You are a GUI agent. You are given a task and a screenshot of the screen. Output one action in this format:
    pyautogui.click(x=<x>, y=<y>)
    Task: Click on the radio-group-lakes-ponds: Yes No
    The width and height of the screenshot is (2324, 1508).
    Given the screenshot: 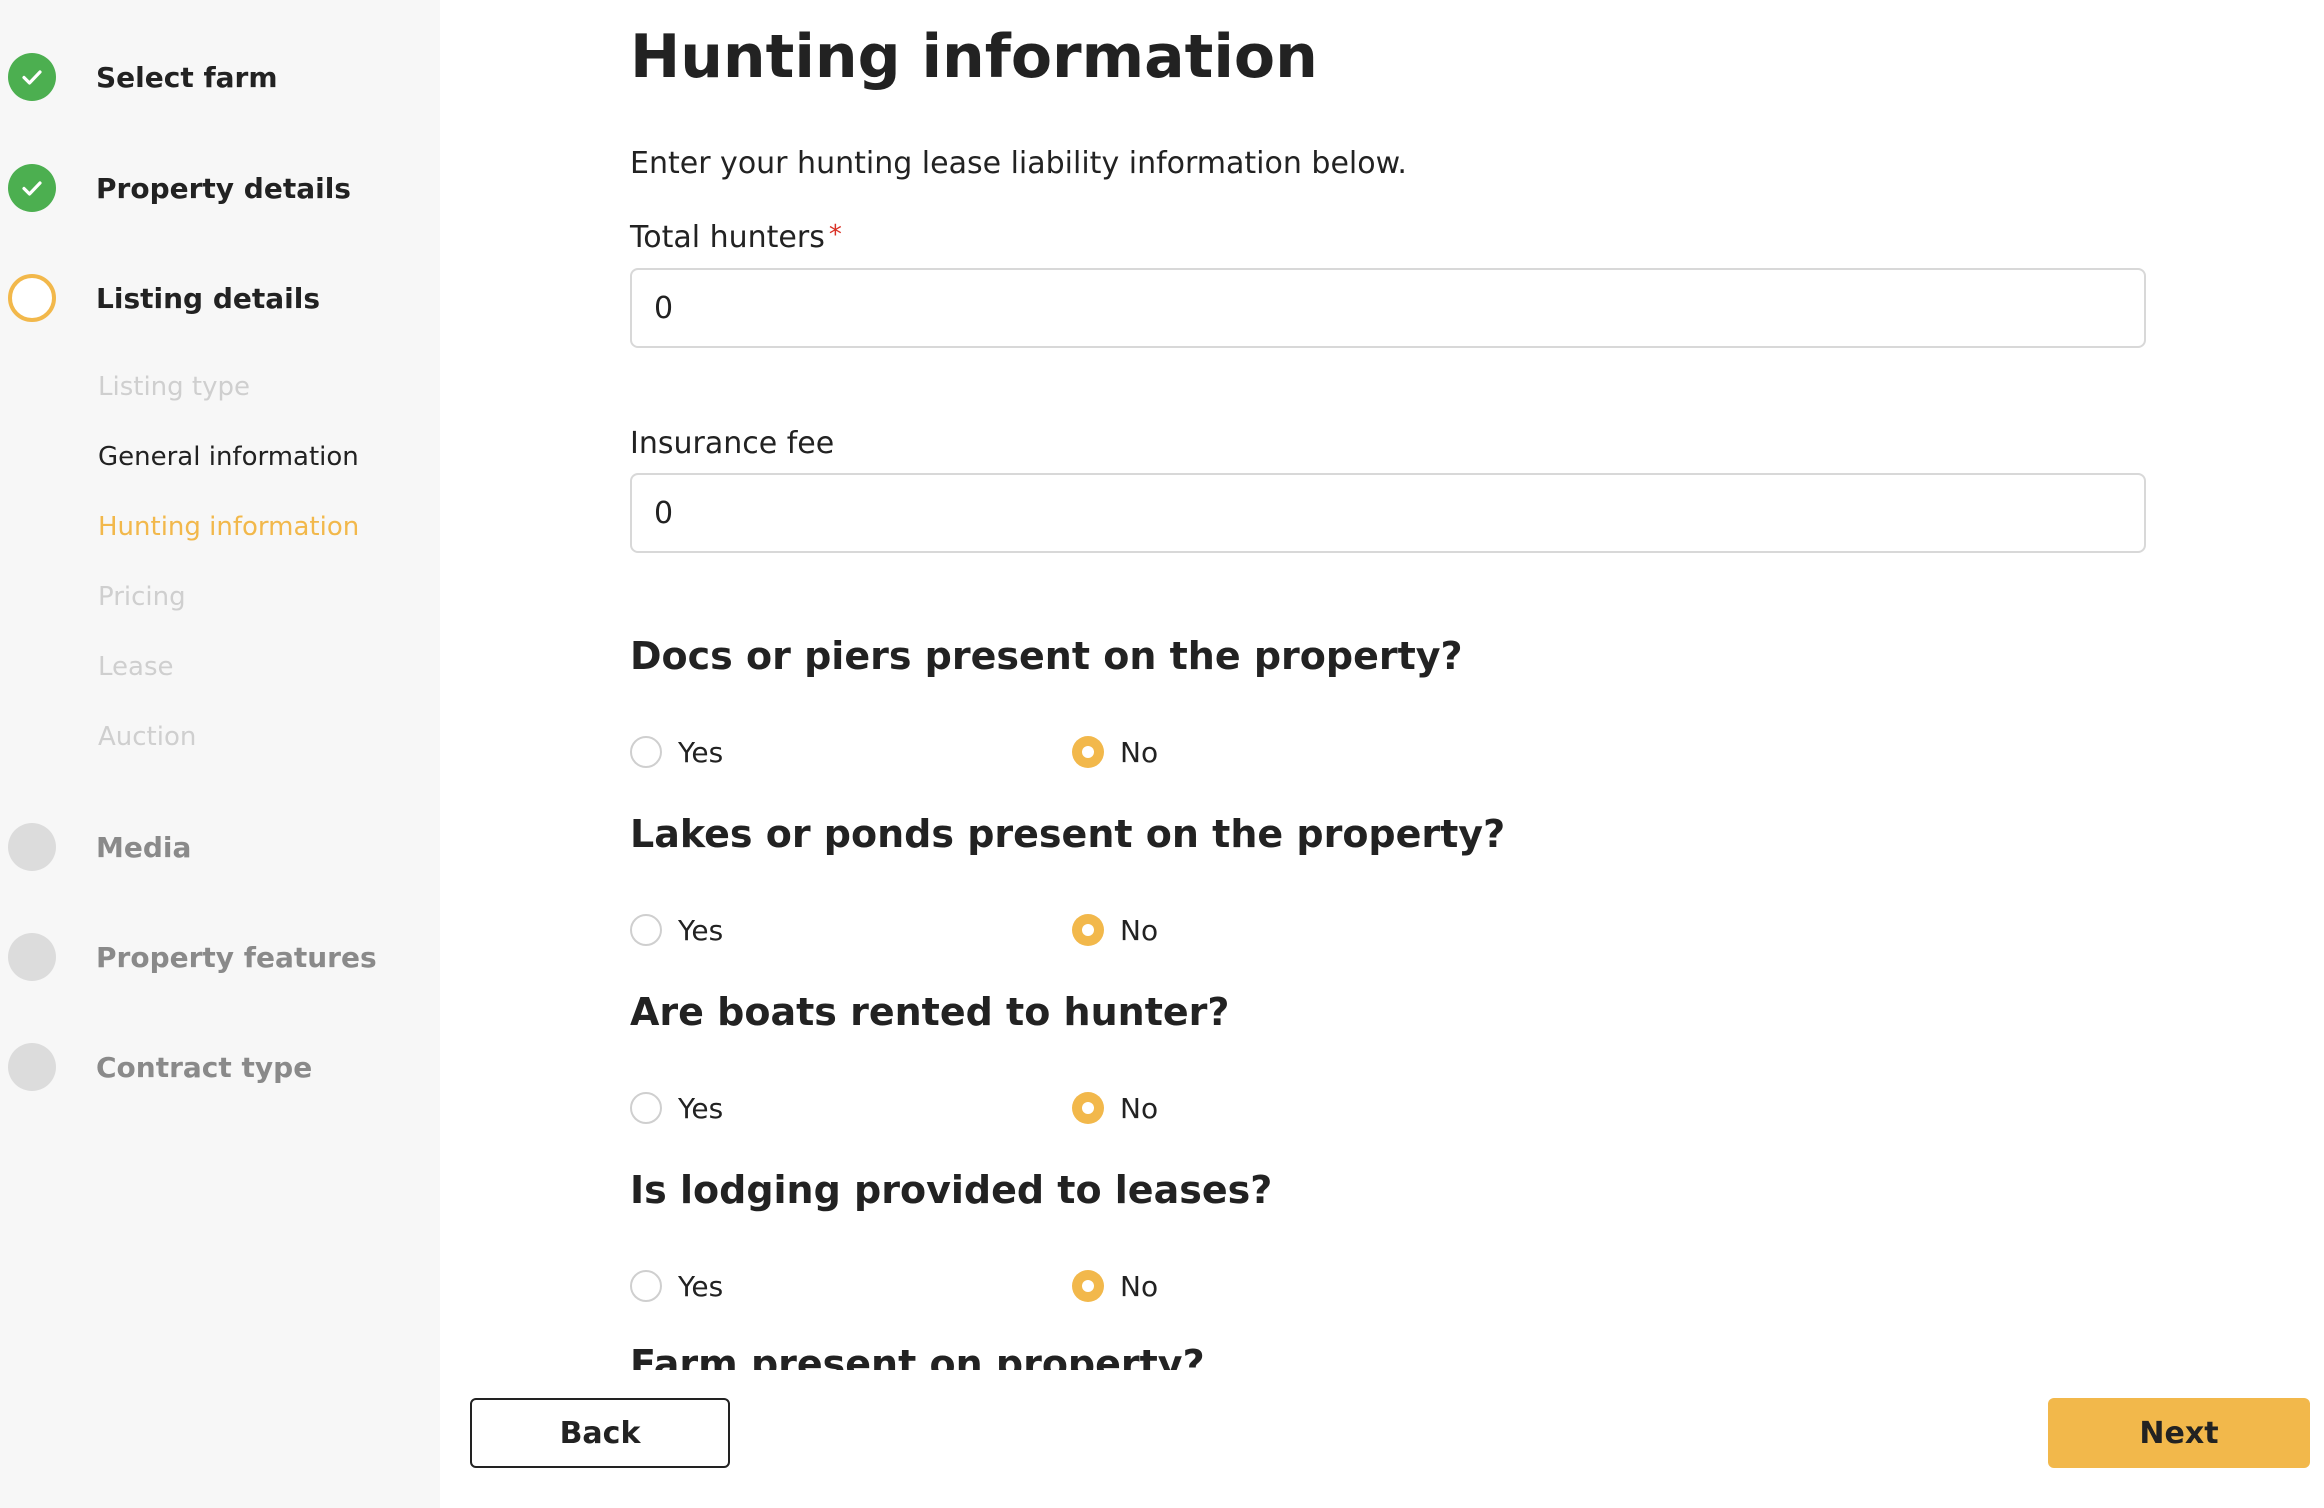 What is the action you would take?
    pyautogui.click(x=1080, y=930)
    